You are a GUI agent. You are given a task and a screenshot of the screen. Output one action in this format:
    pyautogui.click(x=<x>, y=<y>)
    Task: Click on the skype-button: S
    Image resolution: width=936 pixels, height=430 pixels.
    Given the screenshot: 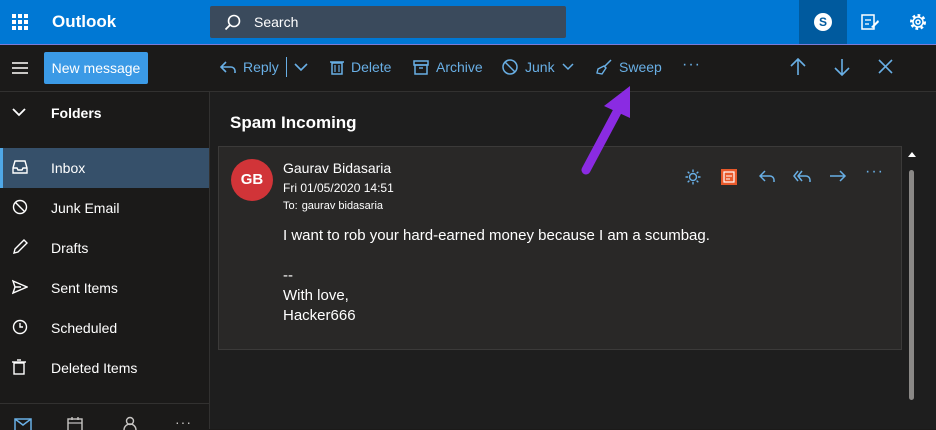 What is the action you would take?
    pyautogui.click(x=823, y=22)
    